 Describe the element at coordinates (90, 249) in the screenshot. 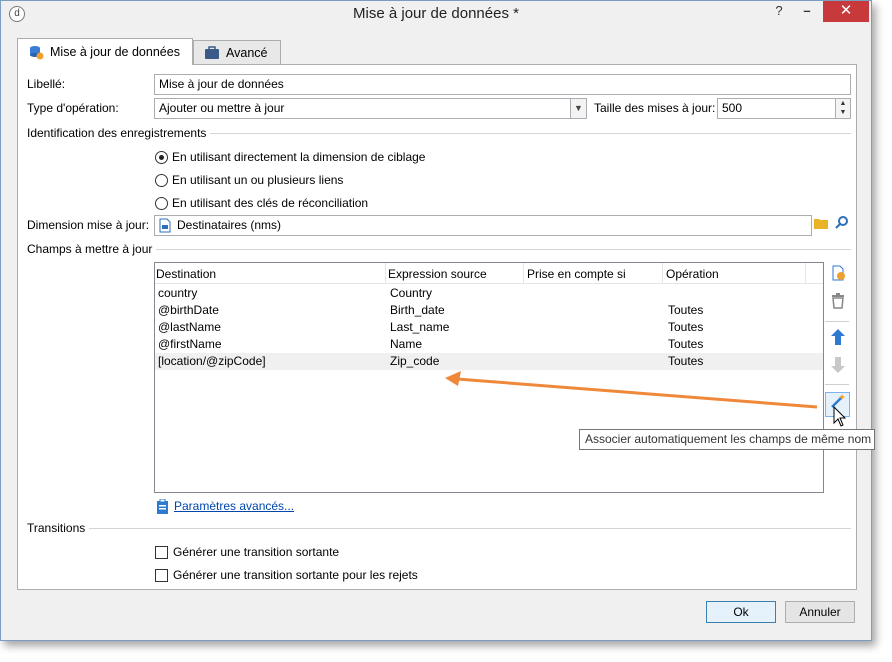

I see `champs-title: Champs à mettre à jour` at that location.